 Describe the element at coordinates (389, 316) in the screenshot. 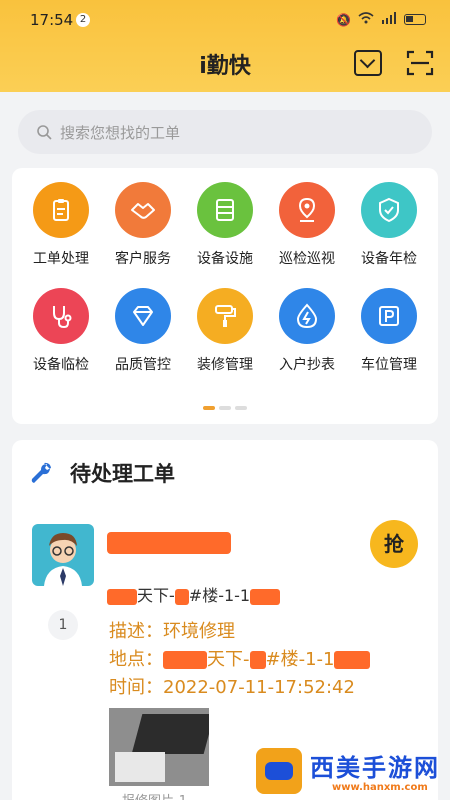

I see `parking-icon` at that location.